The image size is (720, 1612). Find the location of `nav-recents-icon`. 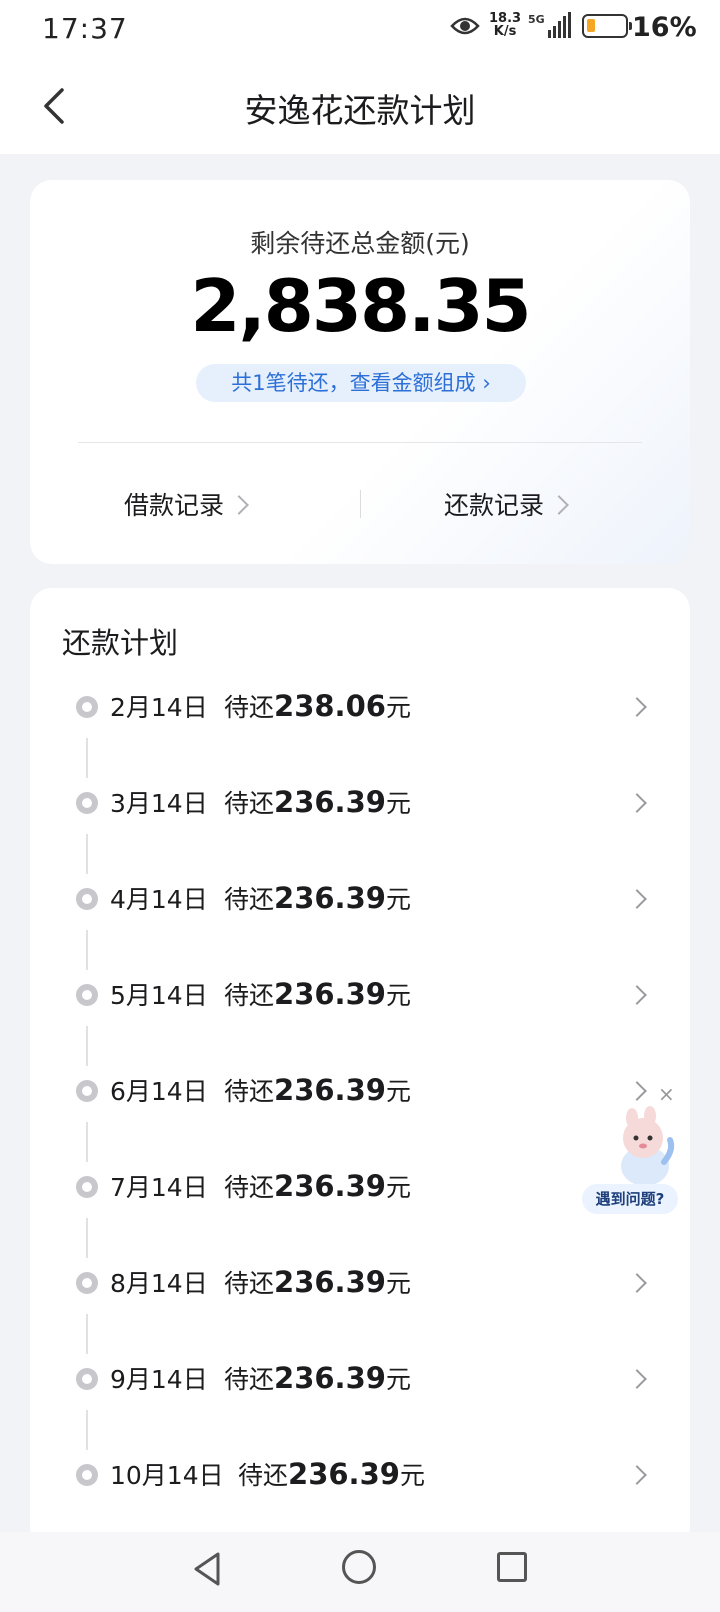

nav-recents-icon is located at coordinates (512, 1567).